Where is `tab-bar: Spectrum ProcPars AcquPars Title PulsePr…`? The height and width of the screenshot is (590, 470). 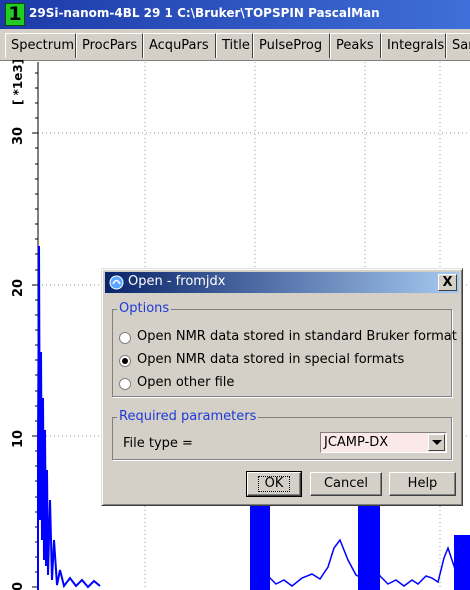
tab-bar: Spectrum ProcPars AcquPars Title PulsePr… is located at coordinates (235, 45).